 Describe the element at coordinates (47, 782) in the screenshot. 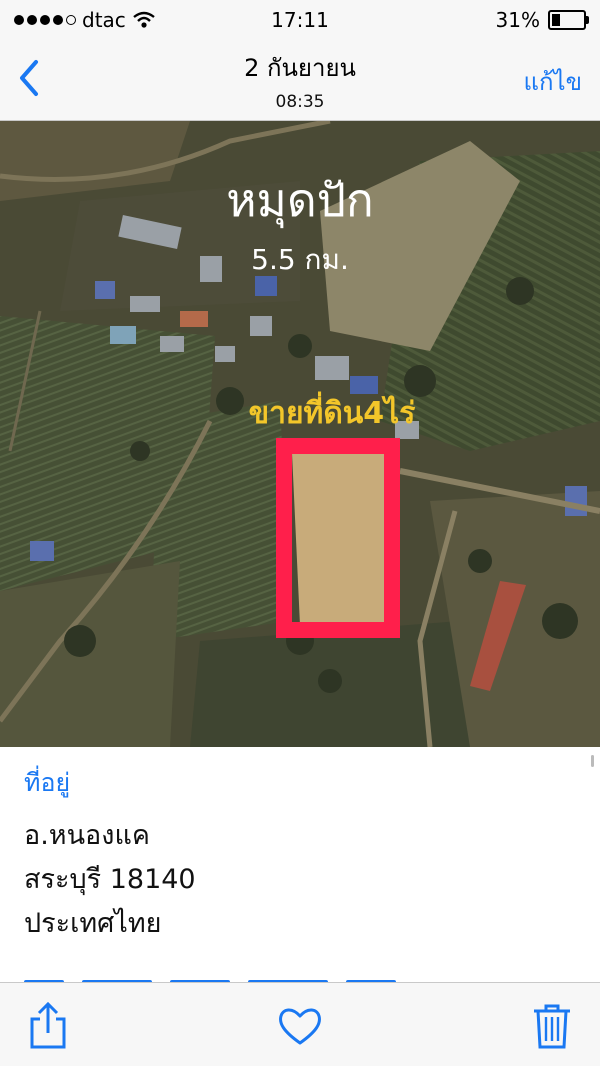

I see `address-label: ที่อยู่` at that location.